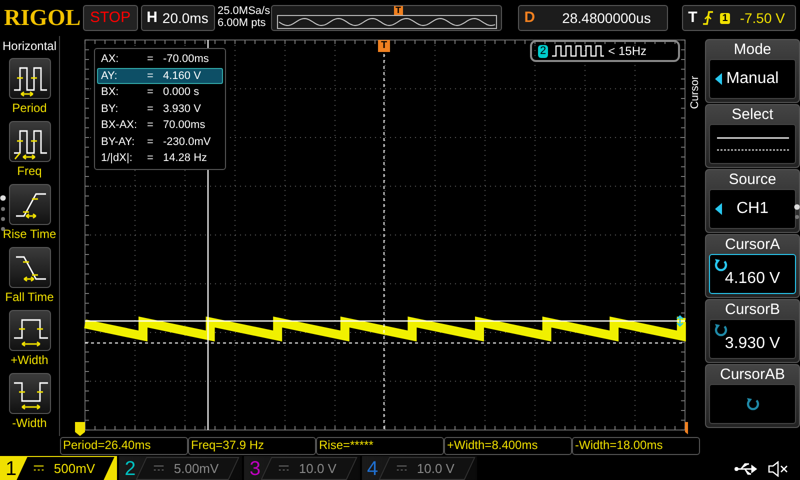 This screenshot has height=480, width=800. Describe the element at coordinates (29, 108) in the screenshot. I see `measure-label: Period` at that location.